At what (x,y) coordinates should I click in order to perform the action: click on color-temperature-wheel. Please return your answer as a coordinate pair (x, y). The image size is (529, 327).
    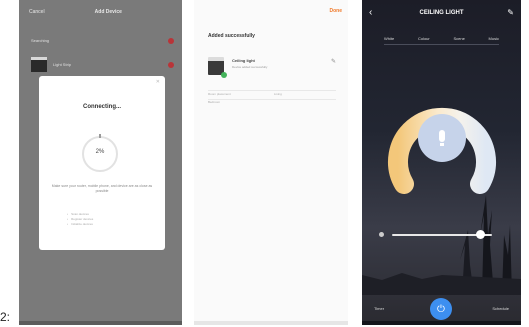
    Looking at the image, I should click on (441, 155).